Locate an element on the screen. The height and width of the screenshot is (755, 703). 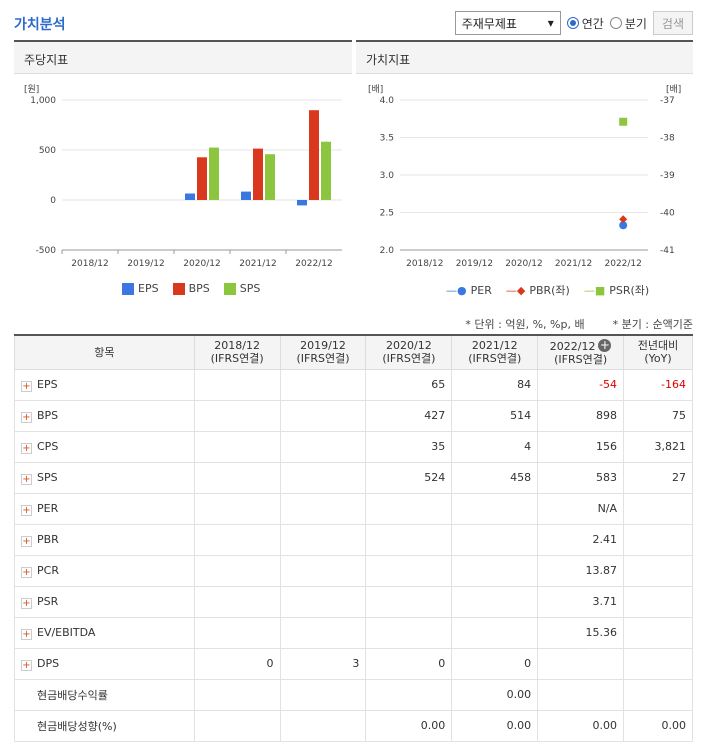
radio-off-icon is located at coordinates (615, 23).